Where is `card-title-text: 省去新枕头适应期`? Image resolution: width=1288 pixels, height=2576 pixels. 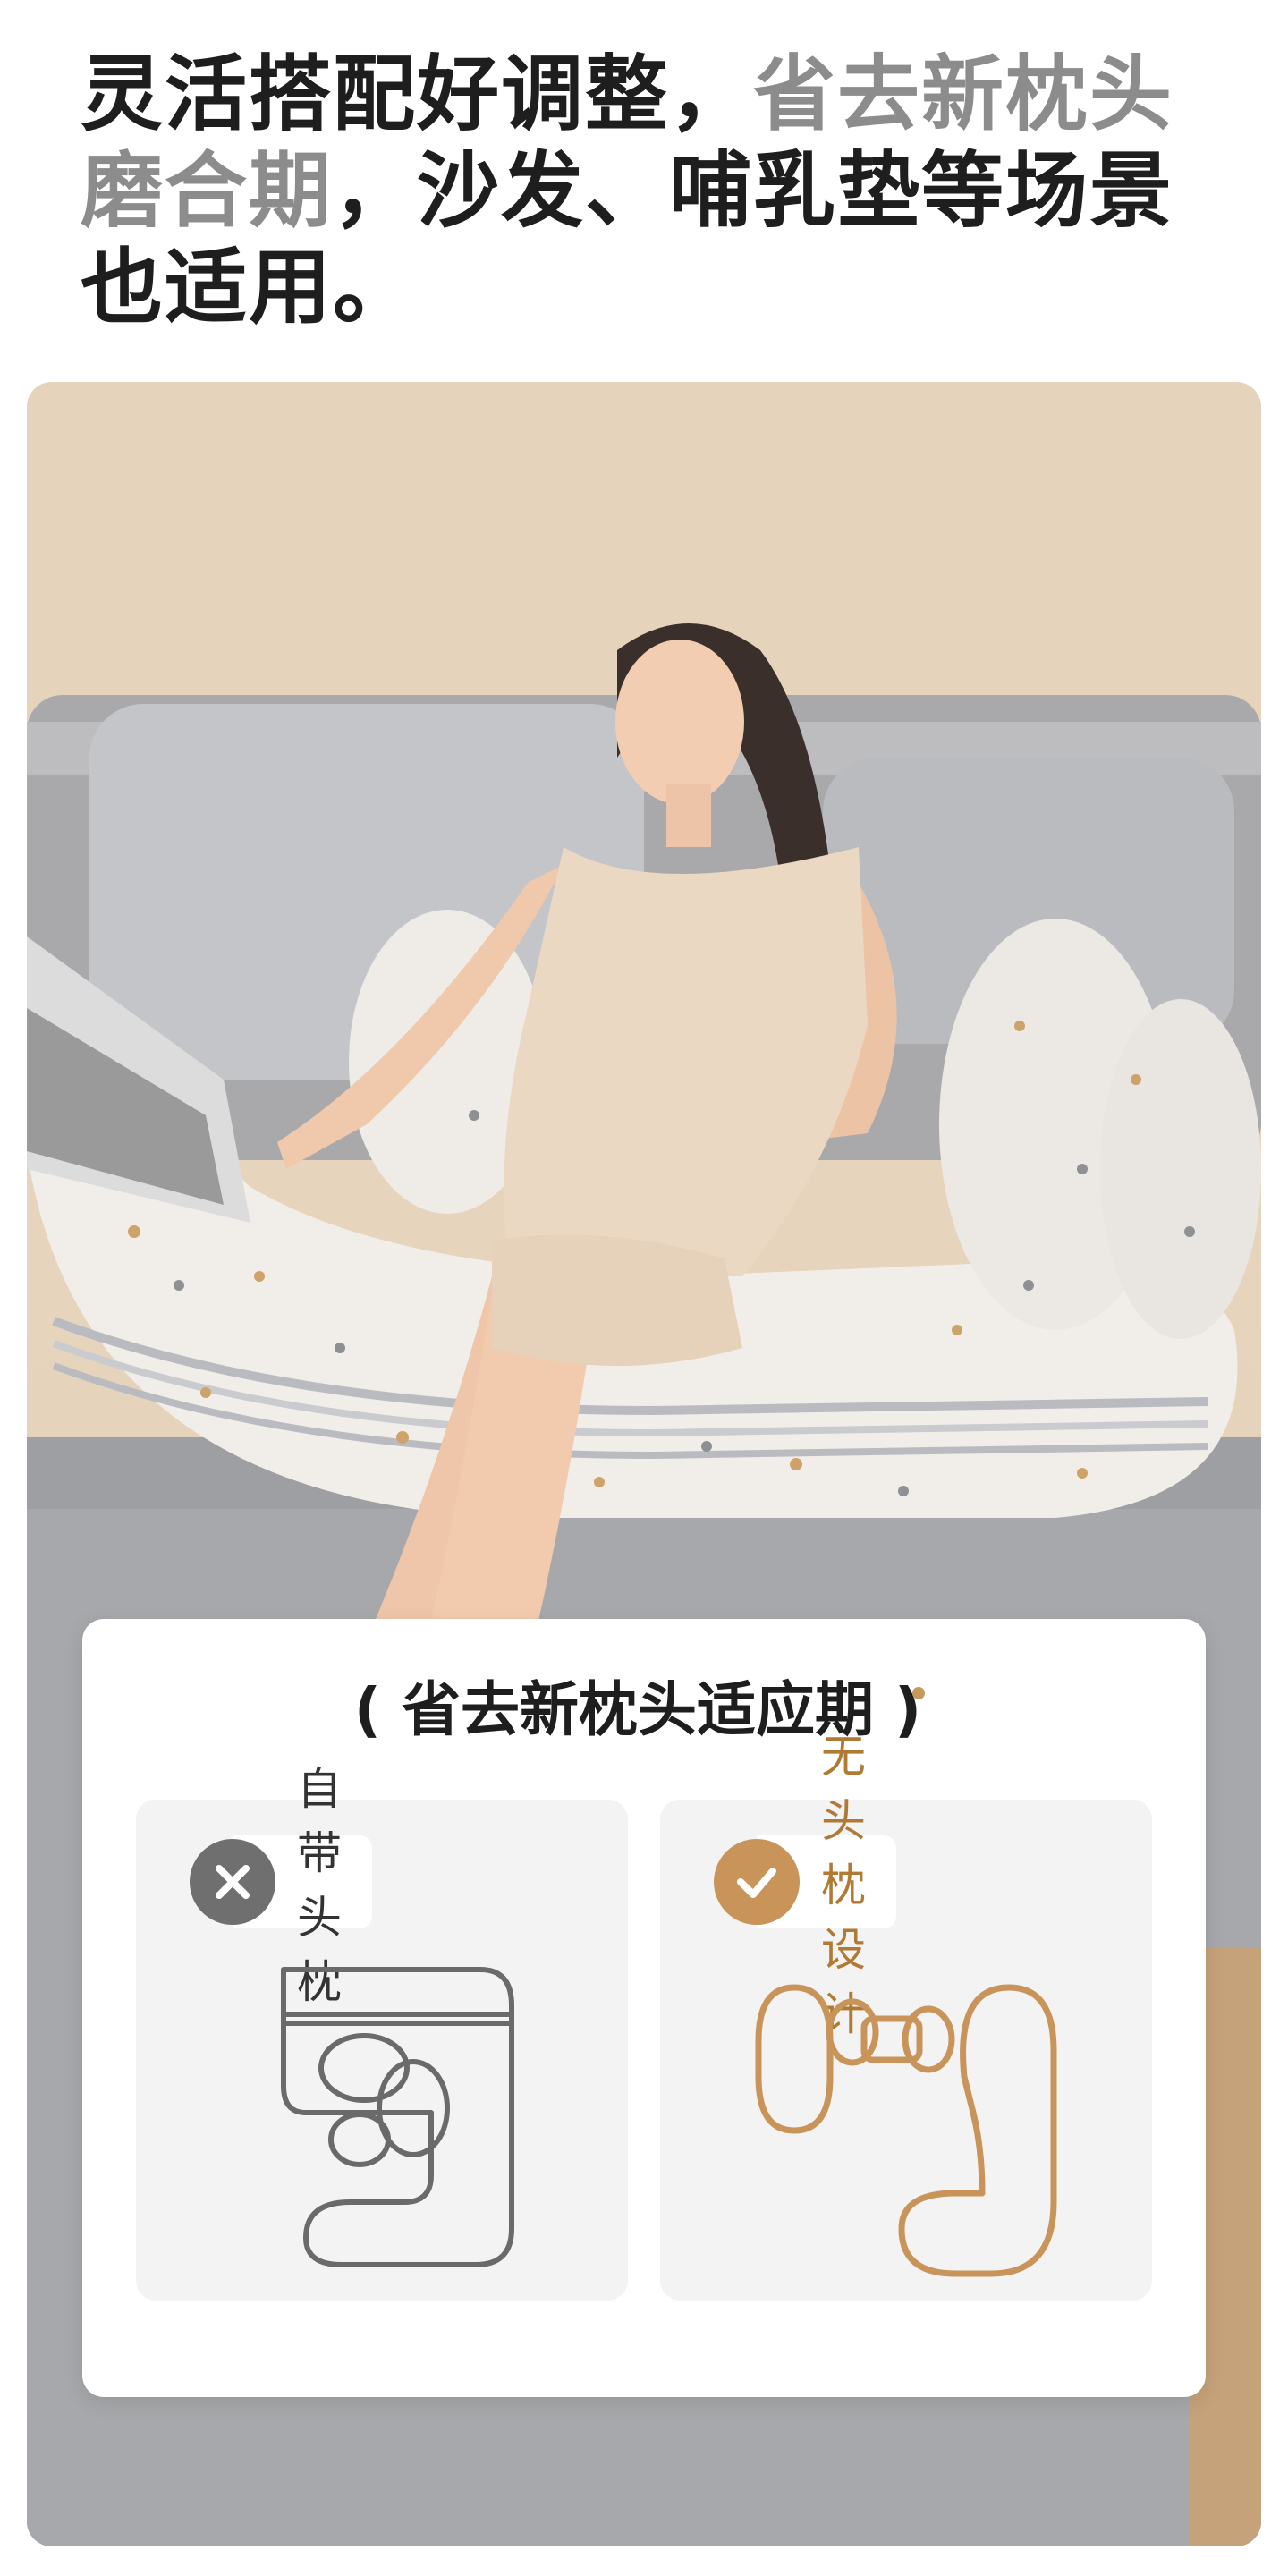
card-title-text: 省去新枕头适应期 is located at coordinates (638, 1709).